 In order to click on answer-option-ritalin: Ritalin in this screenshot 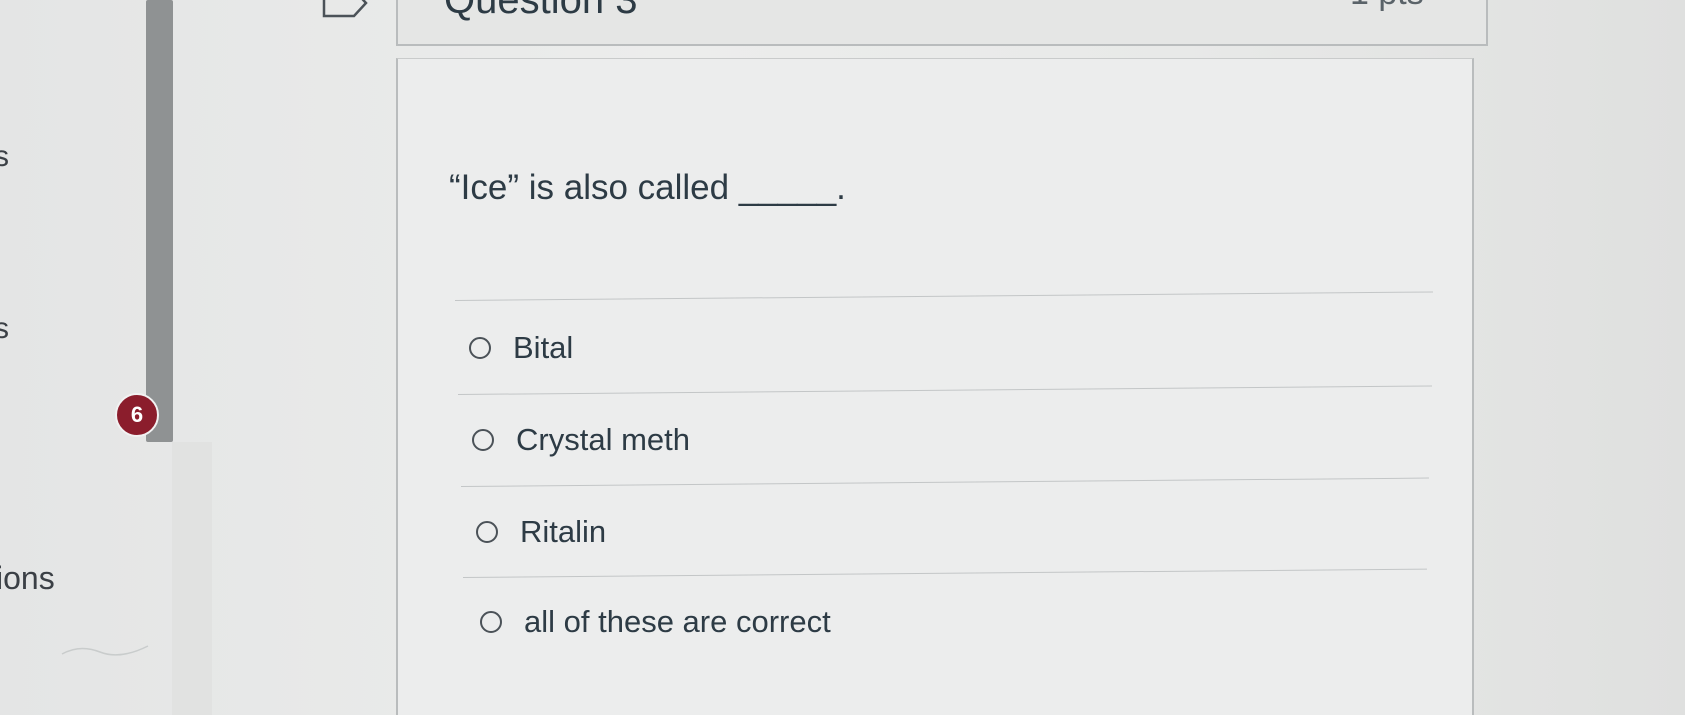, I will do `click(541, 532)`.